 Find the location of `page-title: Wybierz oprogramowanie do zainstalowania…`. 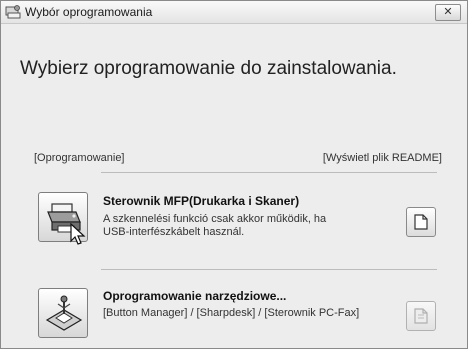

page-title: Wybierz oprogramowanie do zainstalowania… is located at coordinates (208, 68).